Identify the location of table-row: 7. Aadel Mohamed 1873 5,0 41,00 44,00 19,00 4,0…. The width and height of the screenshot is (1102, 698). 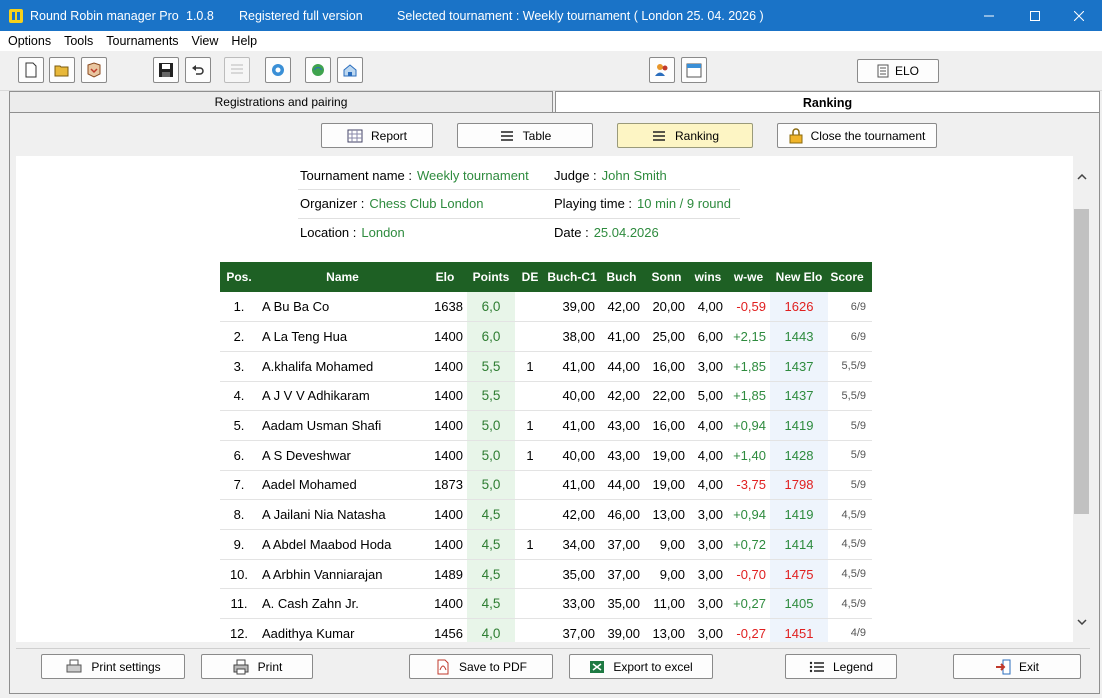
(546, 485).